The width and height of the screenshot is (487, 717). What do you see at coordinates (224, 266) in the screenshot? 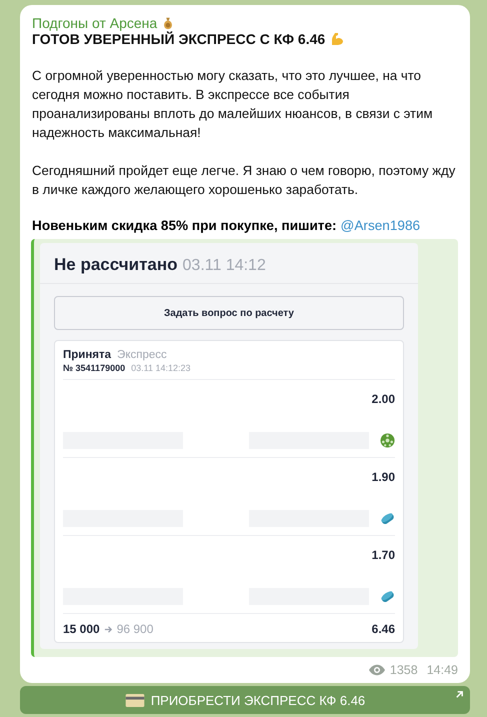
I see `bet-date: 03.11 14:12` at bounding box center [224, 266].